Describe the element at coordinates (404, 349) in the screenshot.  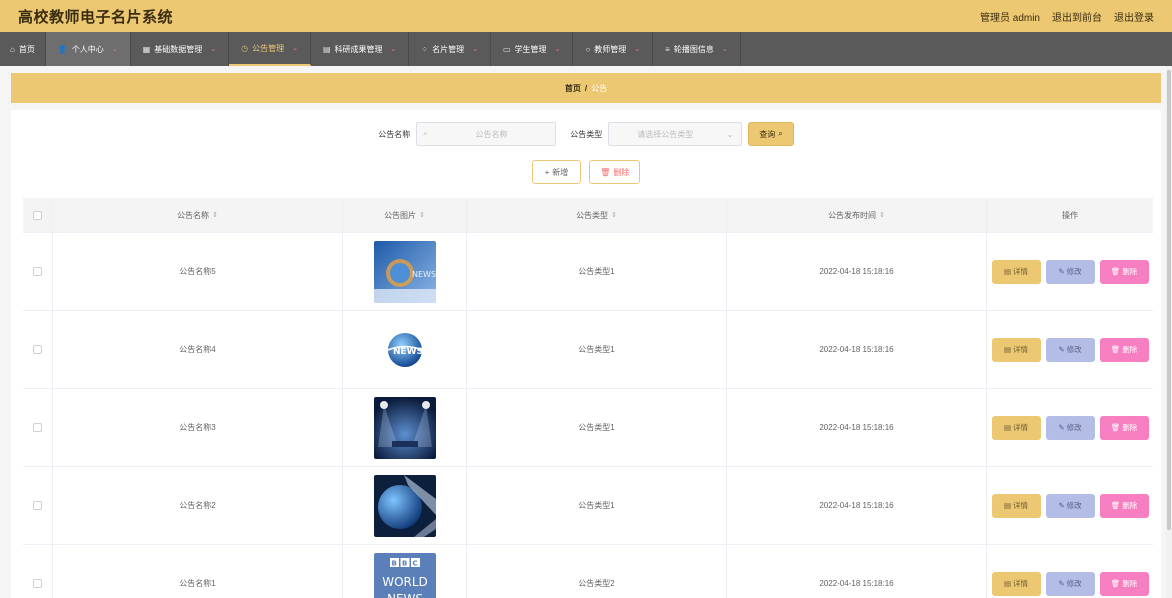
I see `news-globe-image: NEWS` at that location.